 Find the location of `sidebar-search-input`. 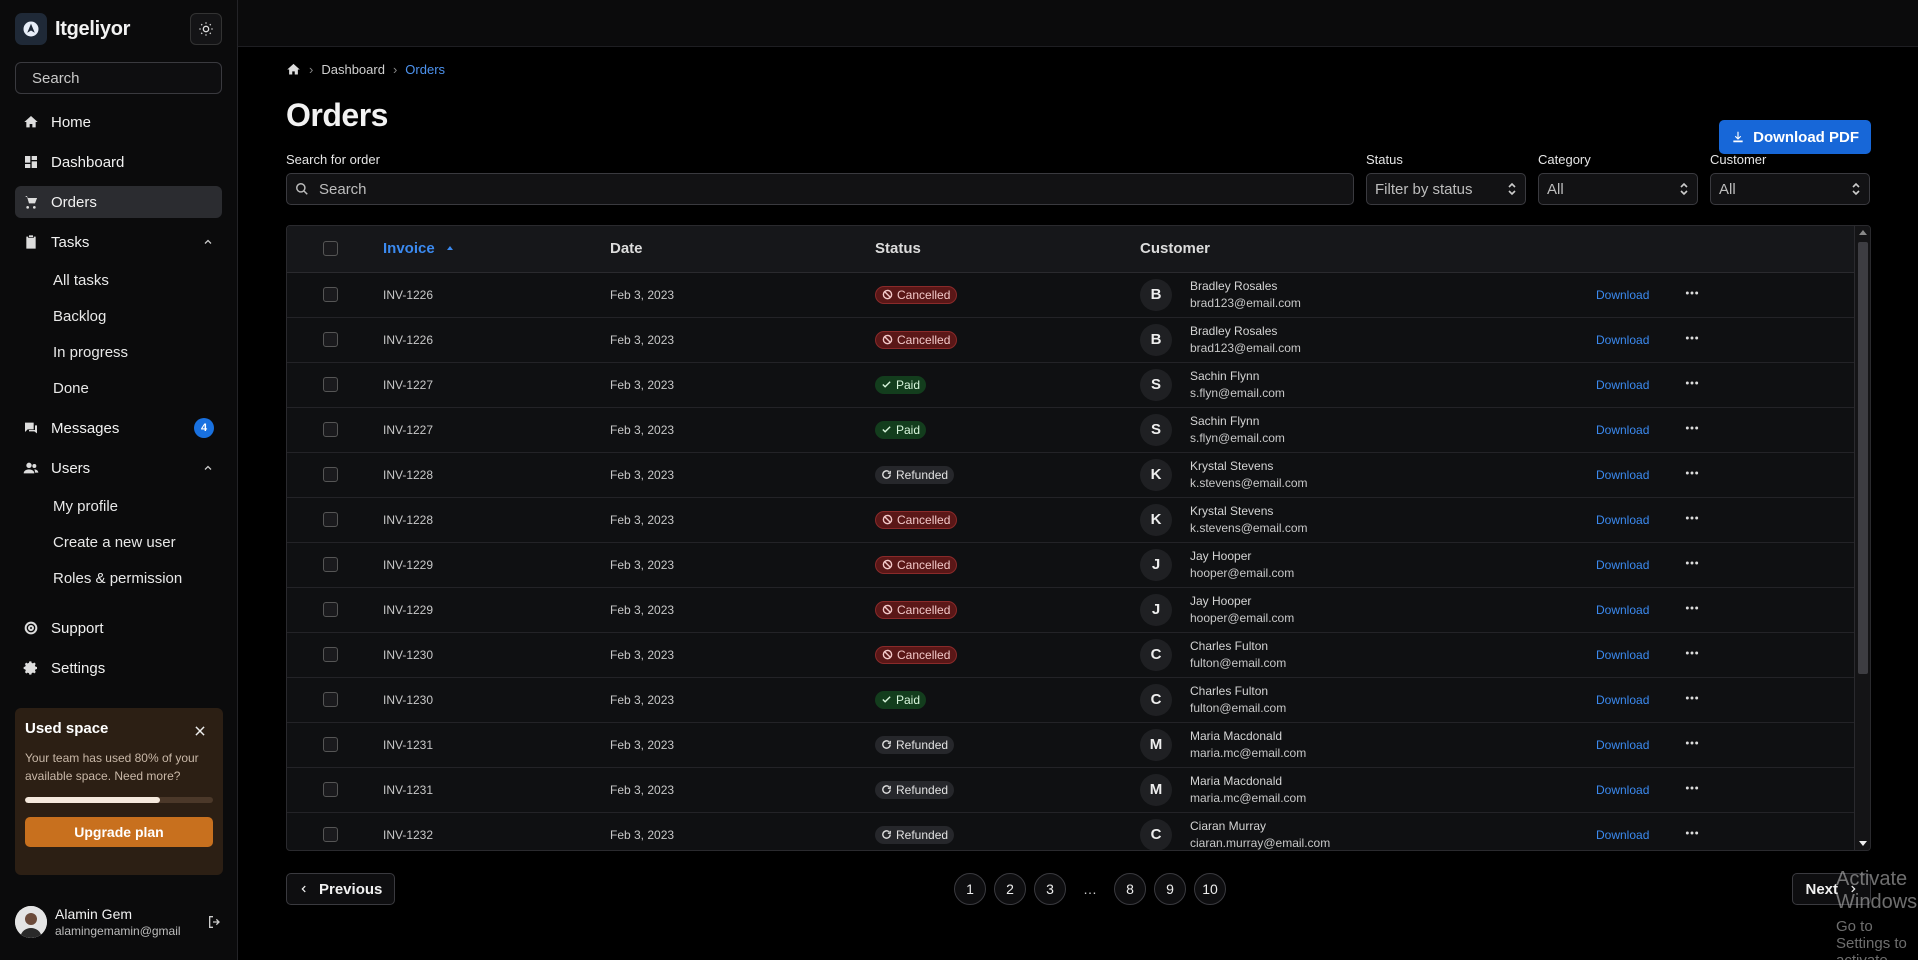

sidebar-search-input is located at coordinates (131, 78).